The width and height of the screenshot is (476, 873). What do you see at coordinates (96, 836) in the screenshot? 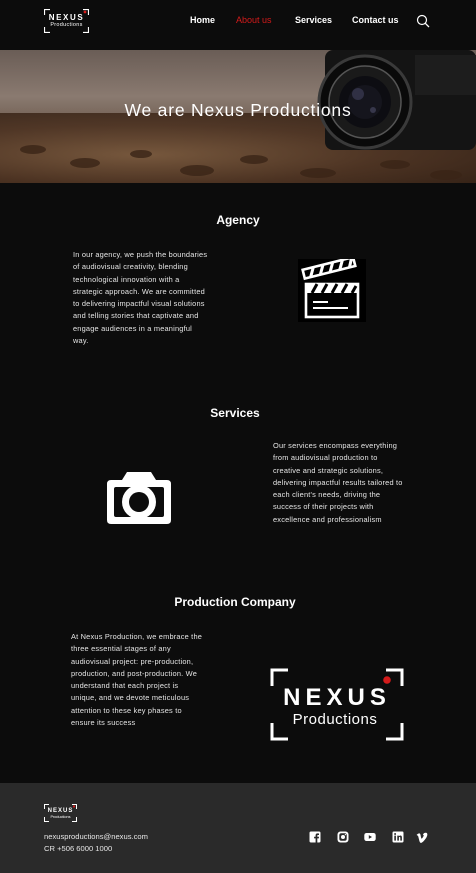
I see `footer-email: nexusproductions@nexus.com` at bounding box center [96, 836].